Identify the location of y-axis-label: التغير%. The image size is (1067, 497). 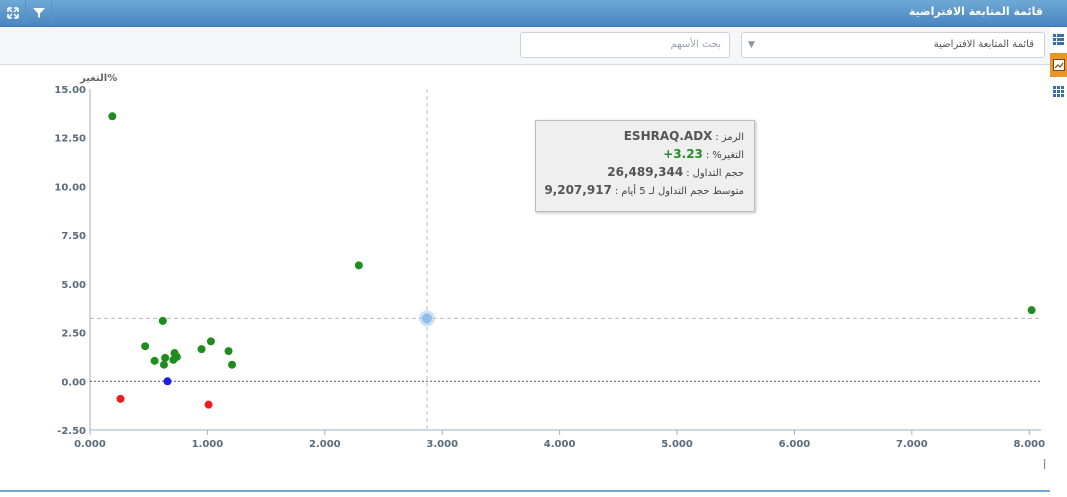
(98, 78).